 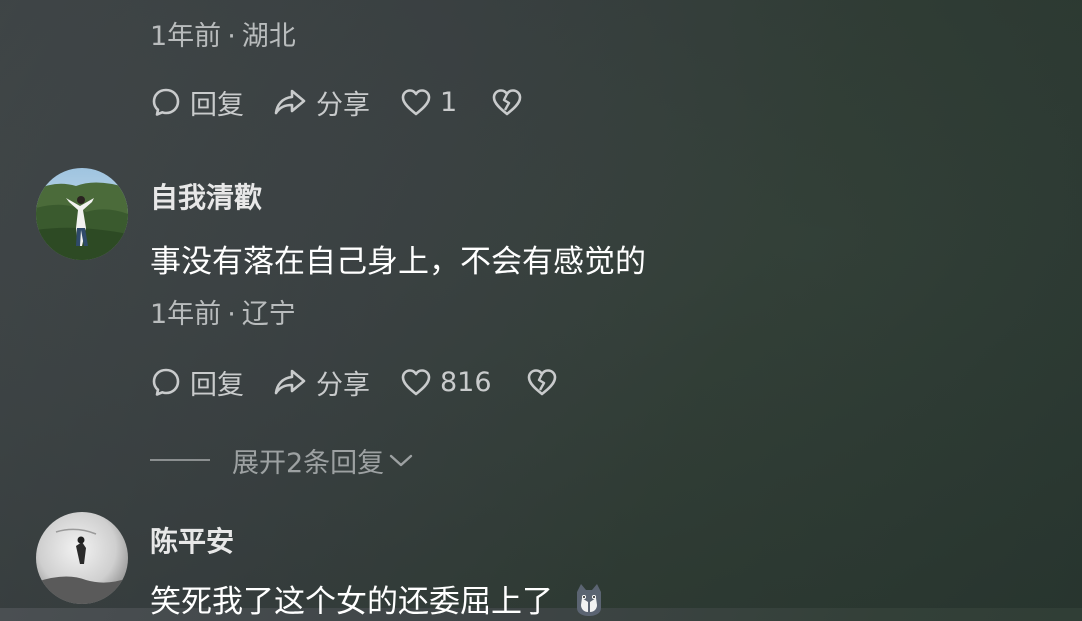 I want to click on cat-emoji-icon, so click(x=588, y=600).